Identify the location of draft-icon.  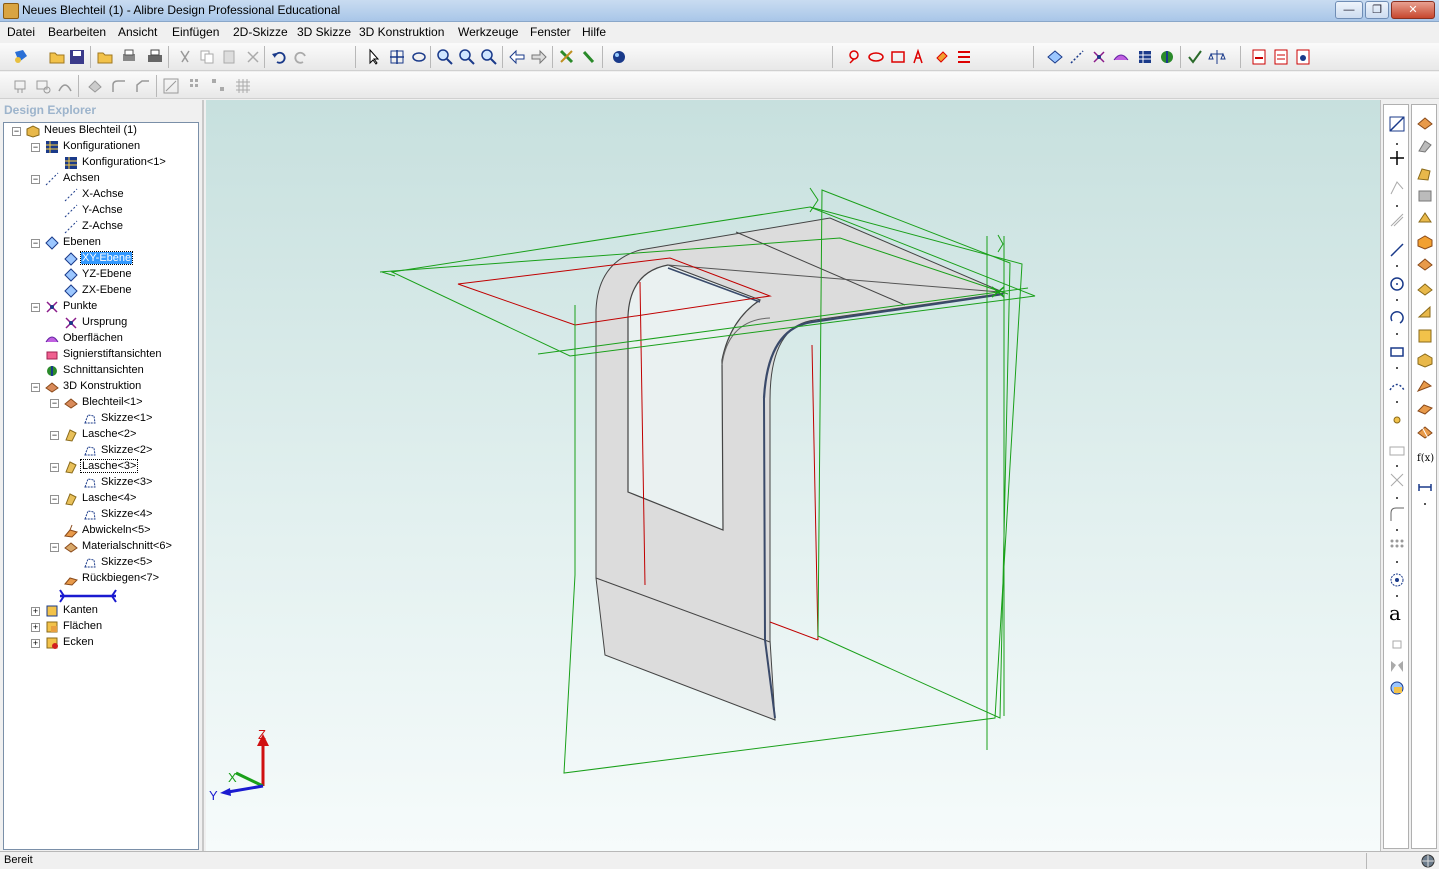
(171, 86).